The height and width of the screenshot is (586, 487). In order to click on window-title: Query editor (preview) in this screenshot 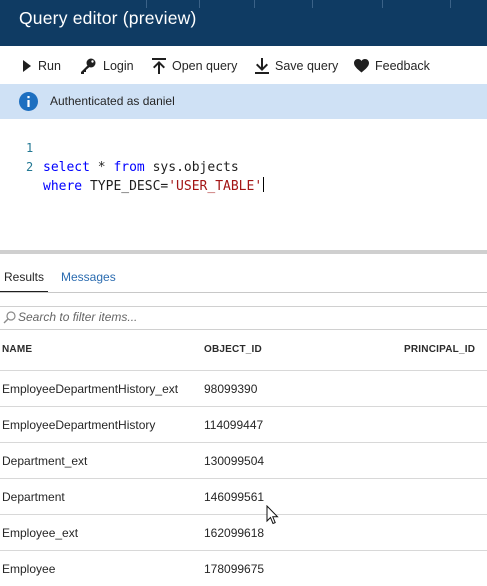, I will do `click(108, 18)`.